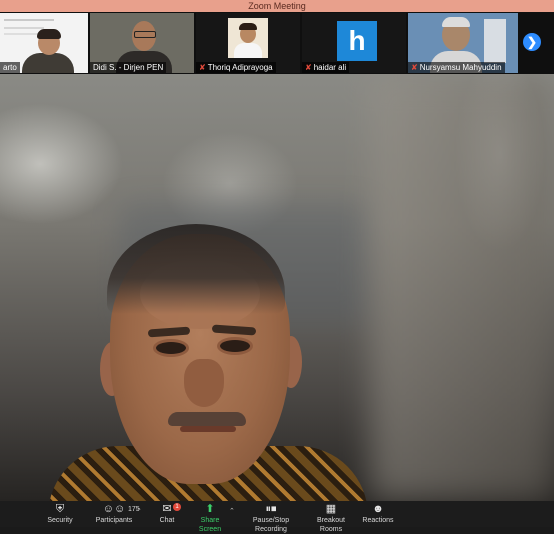  I want to click on pause-stop-recording-button: ⏸⏹ Pause/Stop Recording, so click(271, 518).